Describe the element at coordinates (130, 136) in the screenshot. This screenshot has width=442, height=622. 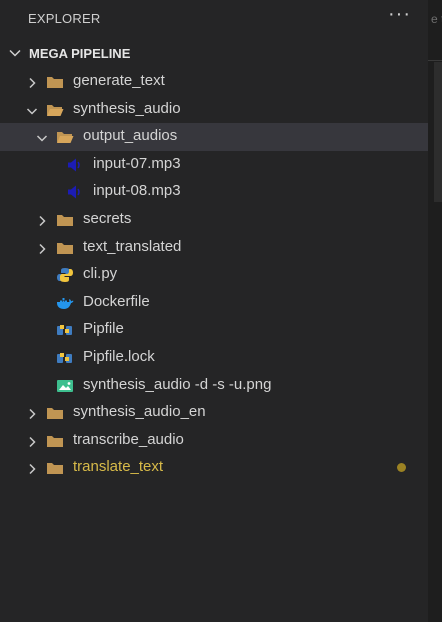
I see `tree-item-label: output_audios` at that location.